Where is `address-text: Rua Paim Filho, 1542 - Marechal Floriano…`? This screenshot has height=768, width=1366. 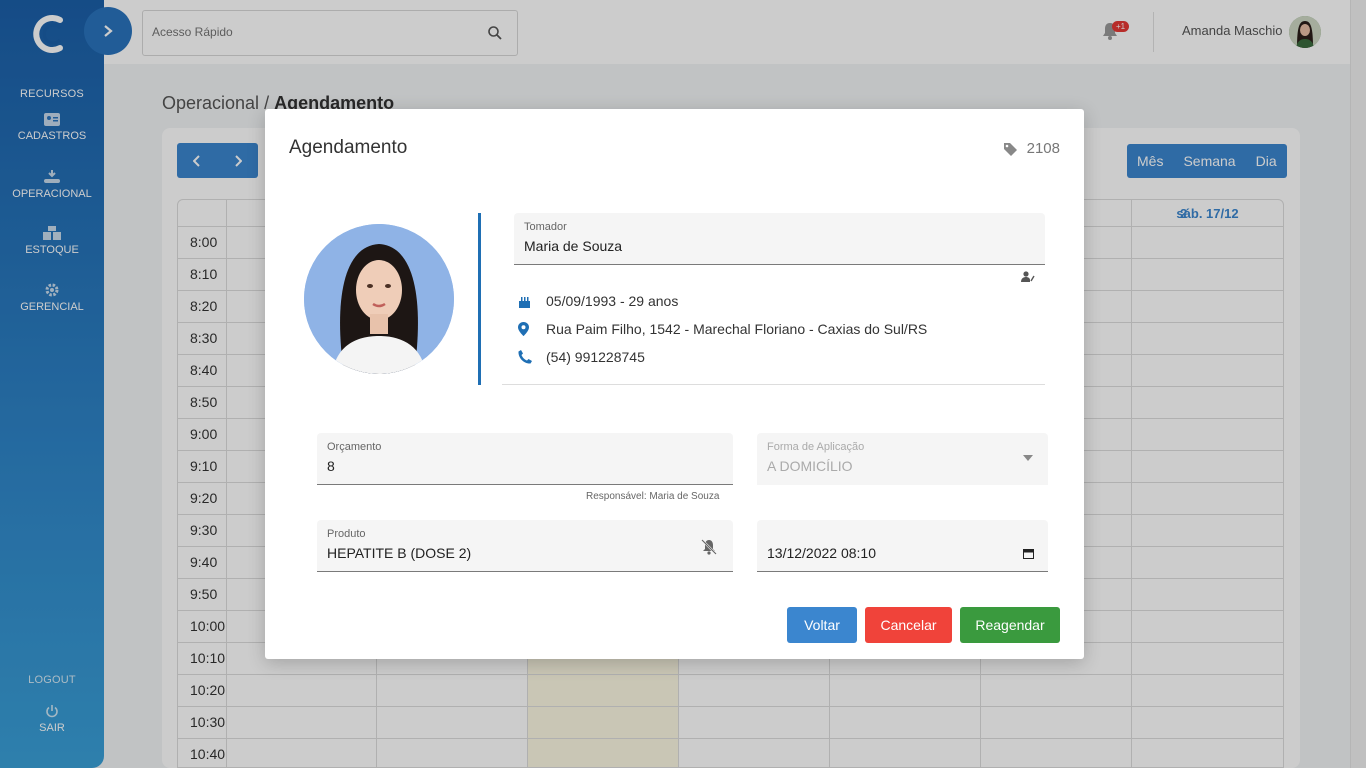
address-text: Rua Paim Filho, 1542 - Marechal Floriano… is located at coordinates (737, 329).